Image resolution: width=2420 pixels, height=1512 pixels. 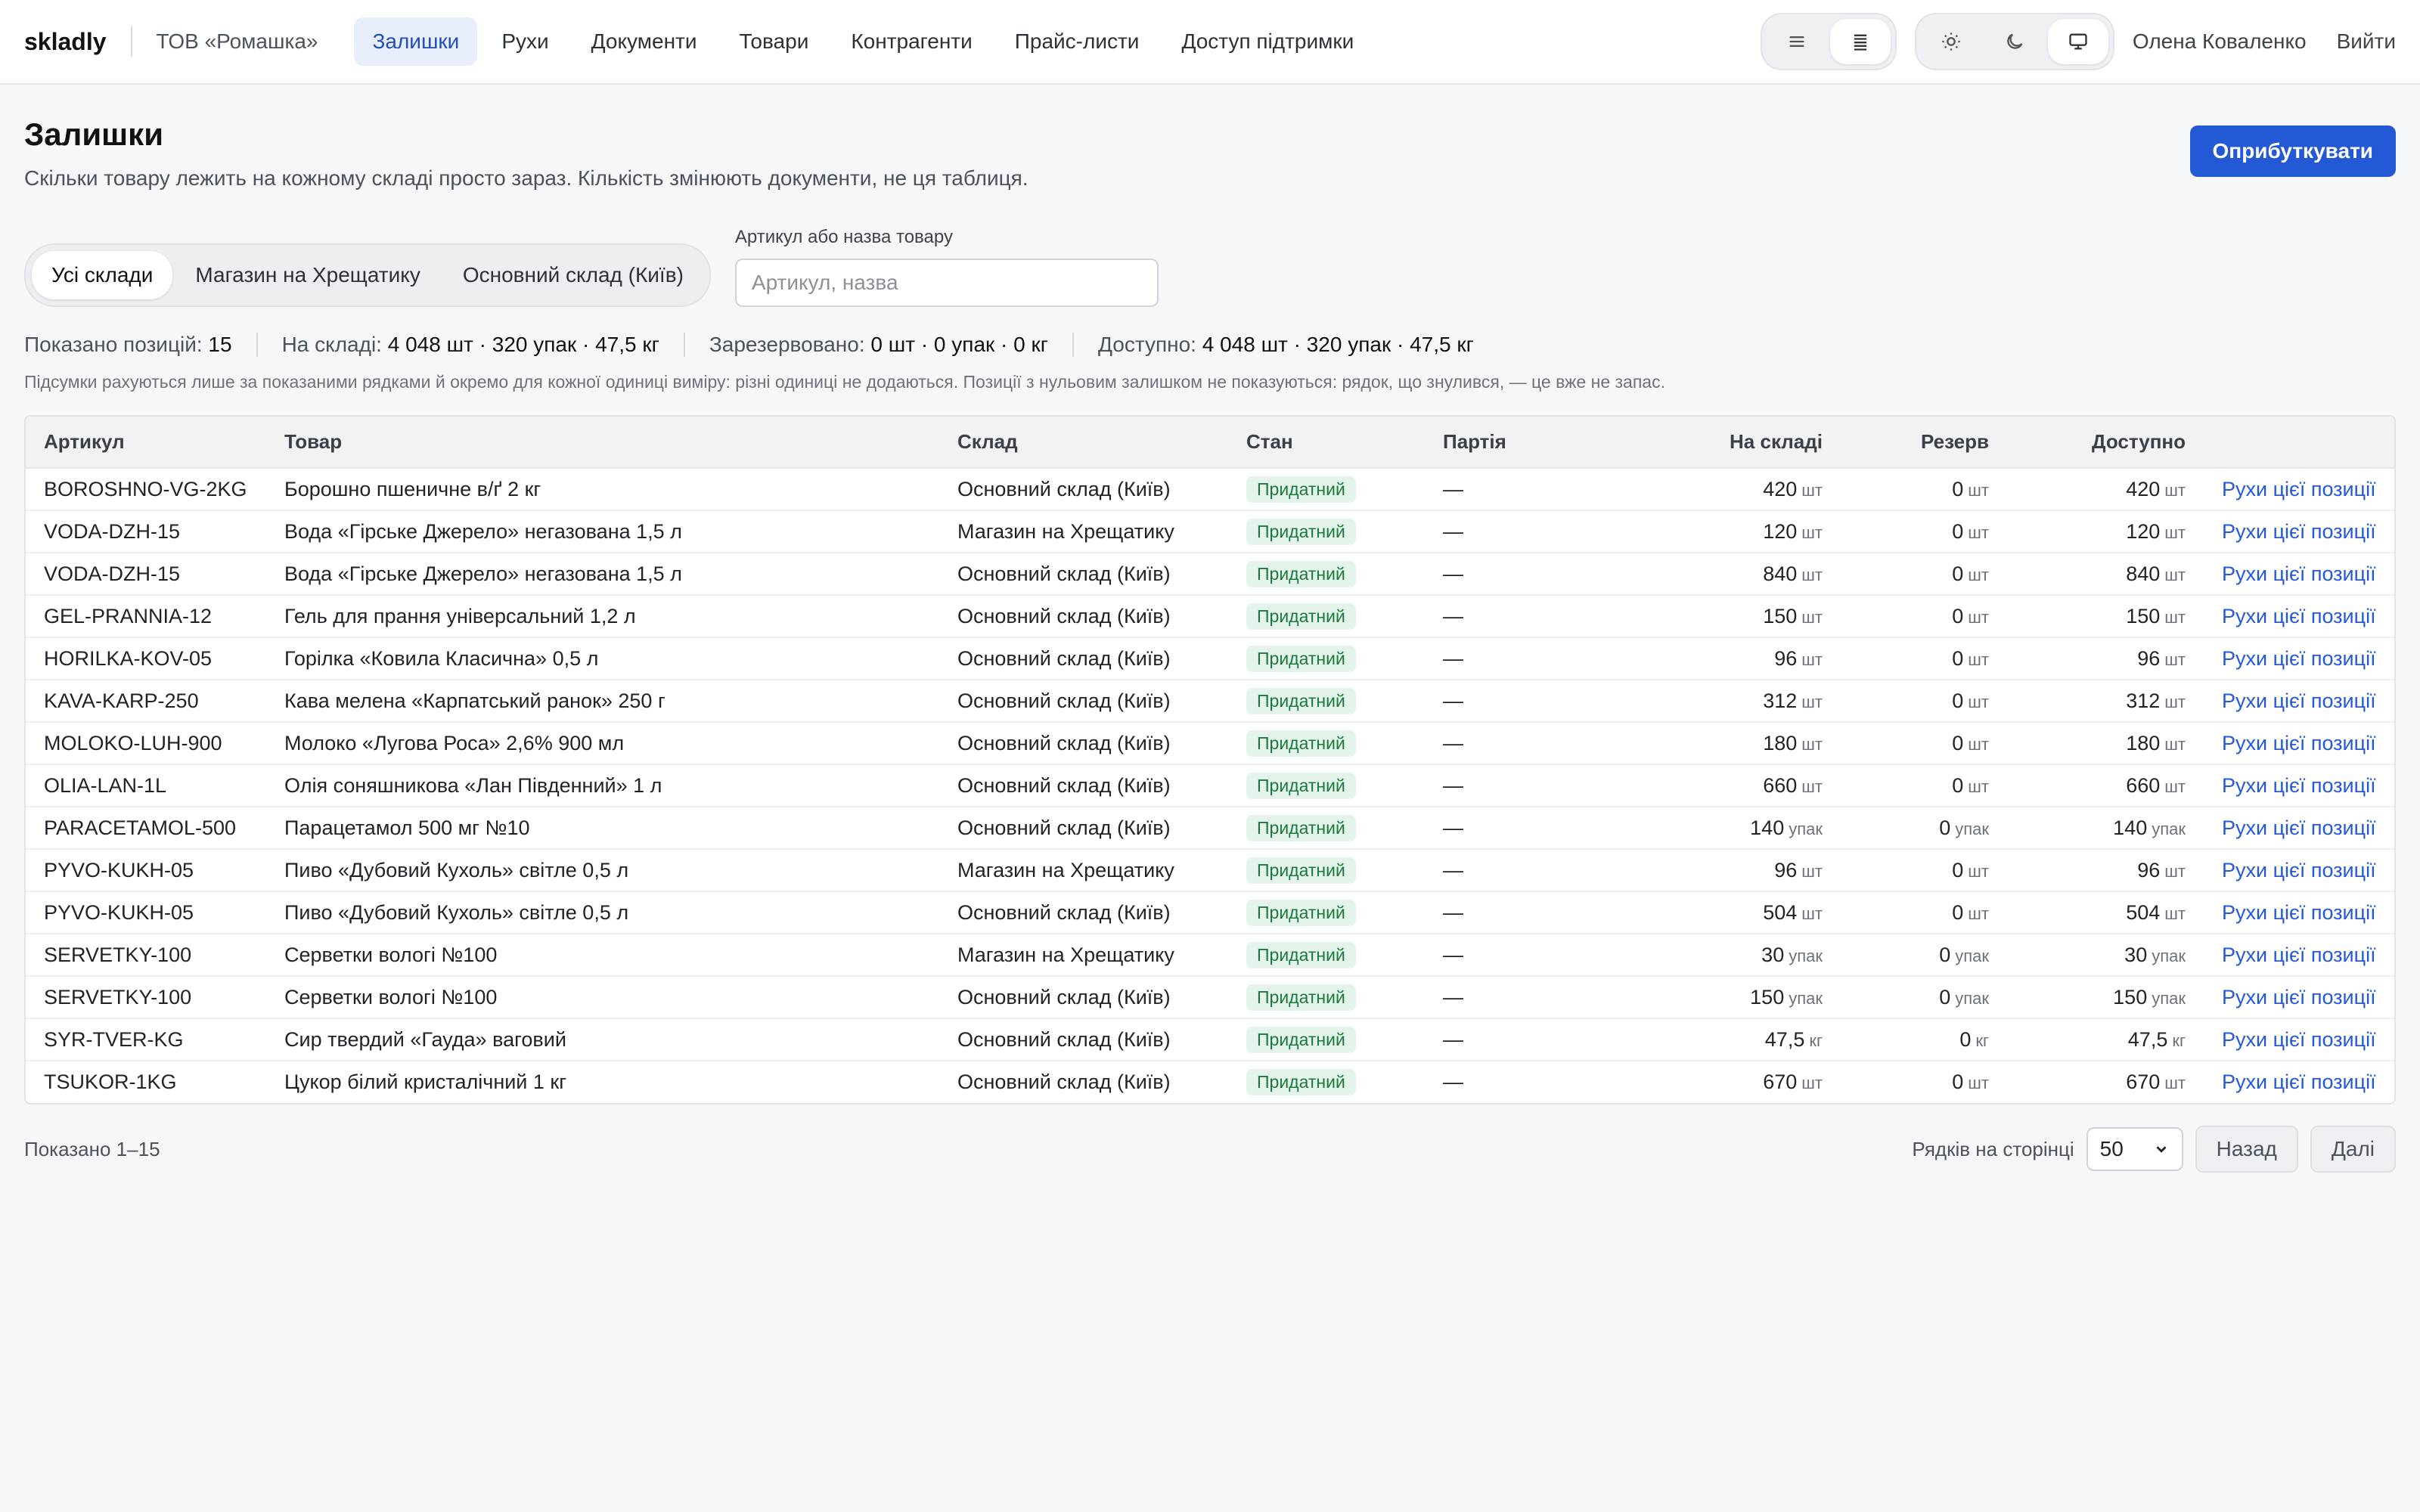 What do you see at coordinates (2353, 1149) in the screenshot?
I see `next-page-button: Далі` at bounding box center [2353, 1149].